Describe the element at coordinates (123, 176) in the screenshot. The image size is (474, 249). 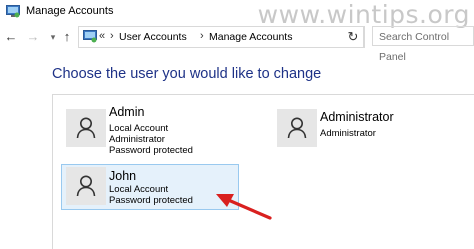
I see `account-name: John` at that location.